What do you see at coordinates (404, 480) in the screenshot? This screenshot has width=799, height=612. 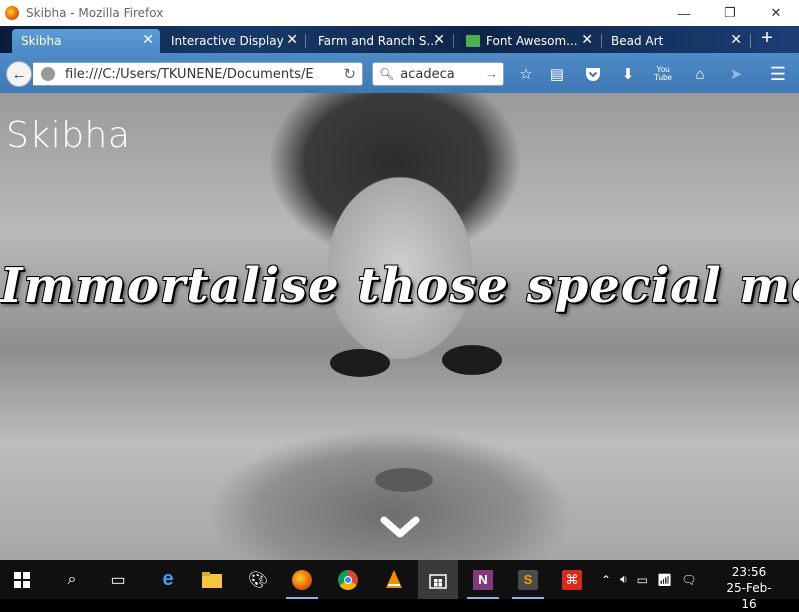 I see `hero-image-mouth` at bounding box center [404, 480].